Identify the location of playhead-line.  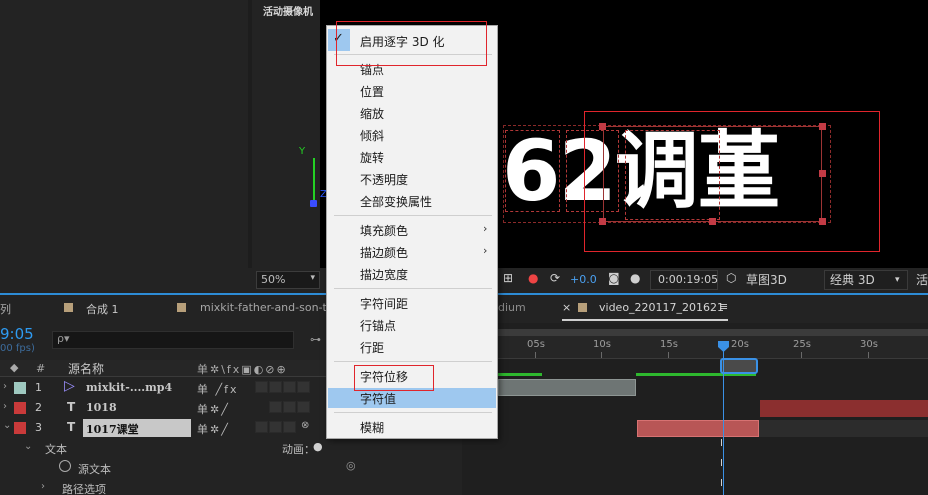
(723, 419).